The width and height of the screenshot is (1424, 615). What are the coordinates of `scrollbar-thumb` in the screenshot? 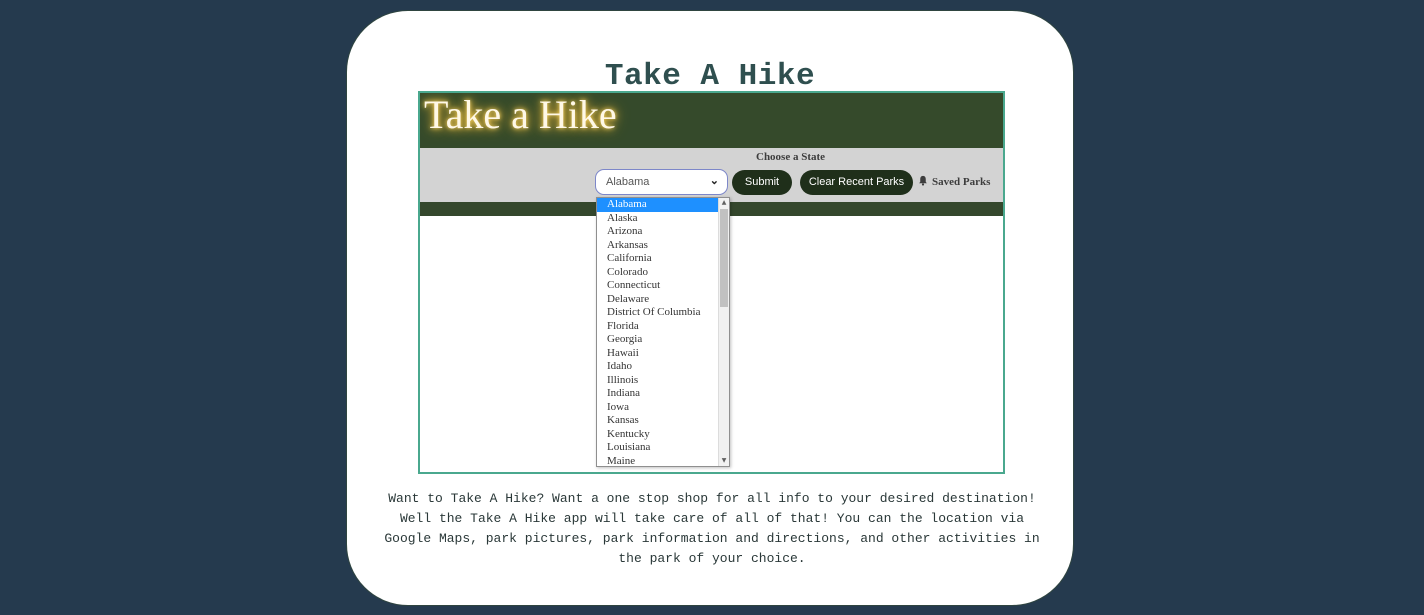 It's located at (724, 258).